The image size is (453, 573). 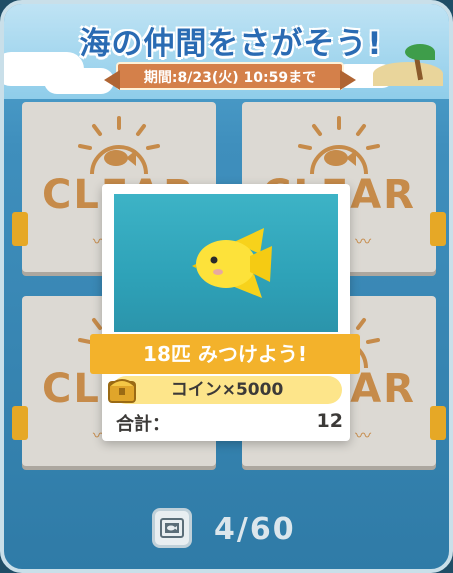 What do you see at coordinates (329, 421) in the screenshot?
I see `total-value: 12` at bounding box center [329, 421].